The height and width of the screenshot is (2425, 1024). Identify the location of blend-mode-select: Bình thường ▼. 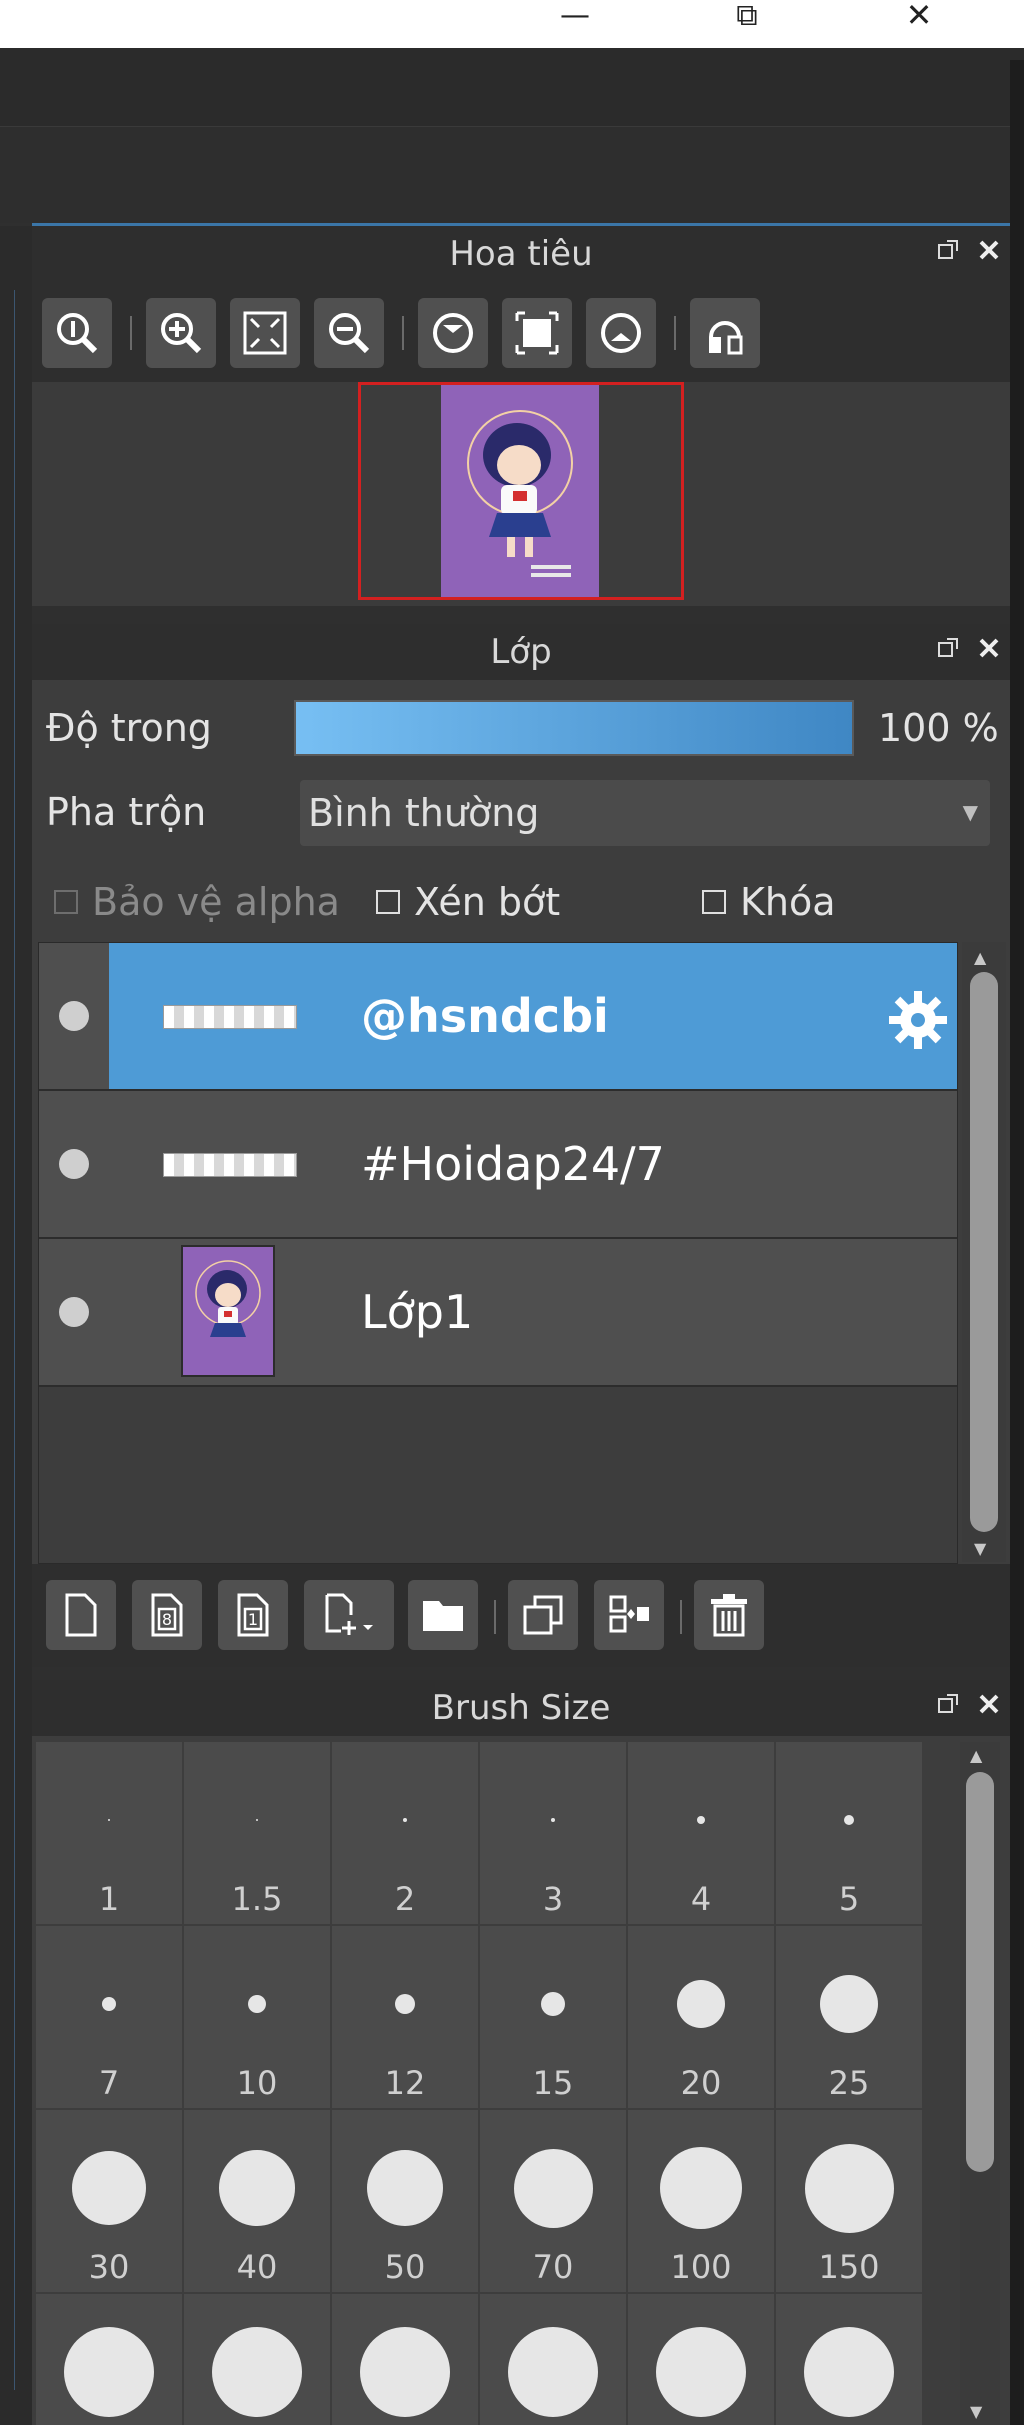
(645, 813).